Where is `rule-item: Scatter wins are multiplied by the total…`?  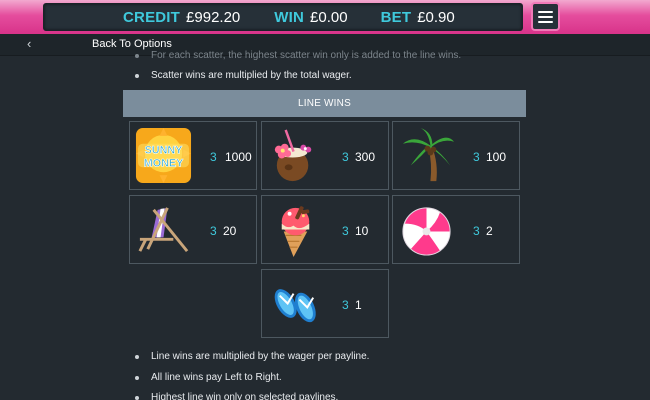
rule-item: Scatter wins are multiplied by the total… is located at coordinates (243, 75).